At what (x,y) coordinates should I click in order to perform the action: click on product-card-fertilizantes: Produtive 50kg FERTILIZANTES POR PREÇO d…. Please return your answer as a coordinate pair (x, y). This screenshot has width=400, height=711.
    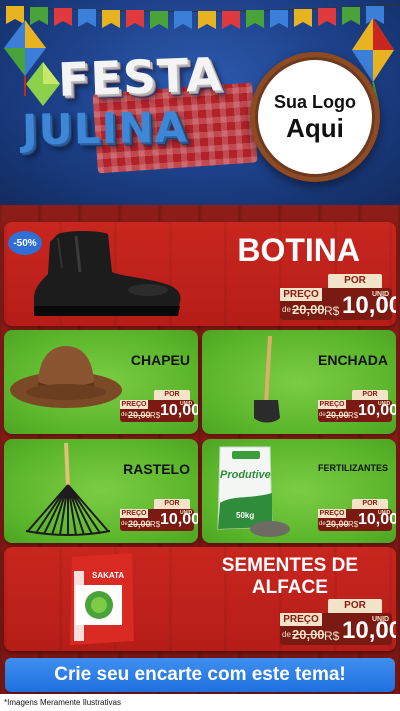
    Looking at the image, I should click on (299, 491).